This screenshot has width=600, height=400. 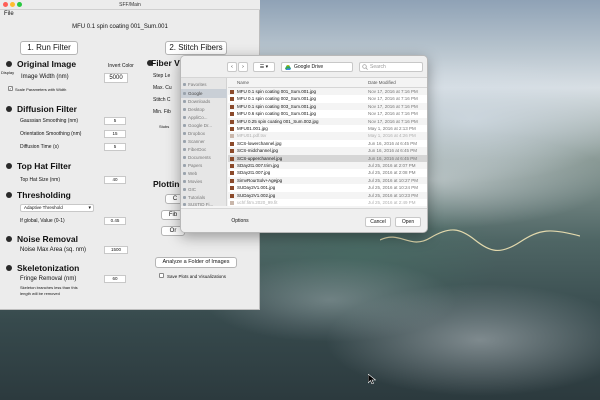 What do you see at coordinates (204, 84) in the screenshot?
I see `sidebar-item: Favorites` at bounding box center [204, 84].